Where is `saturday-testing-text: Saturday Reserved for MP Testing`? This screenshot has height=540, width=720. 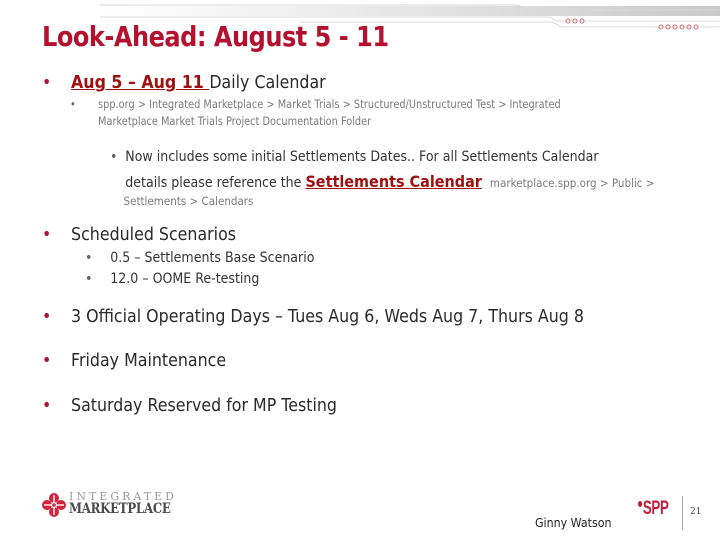
saturday-testing-text: Saturday Reserved for MP Testing is located at coordinates (204, 405).